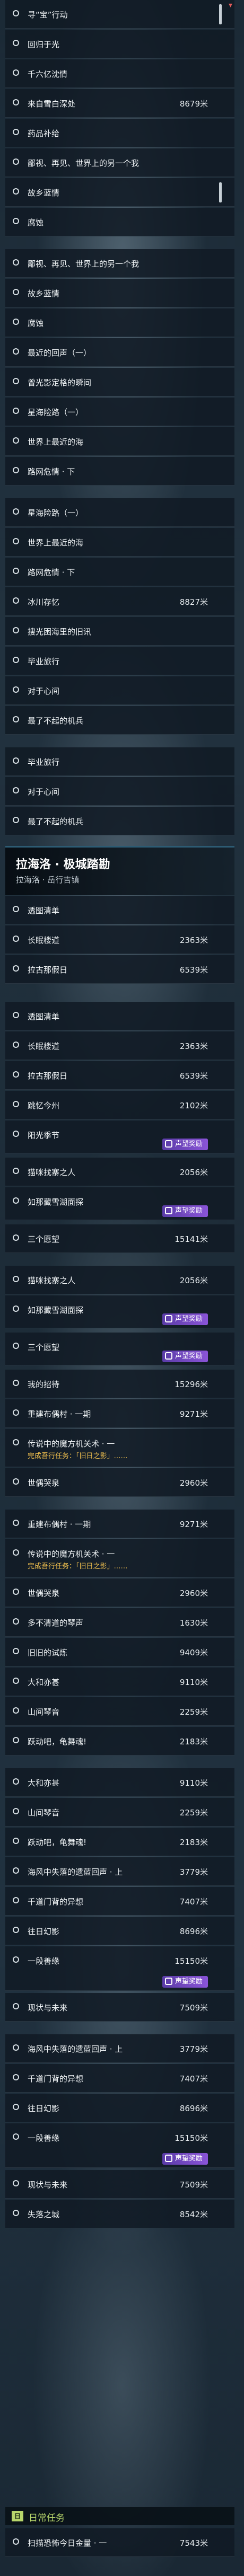 The height and width of the screenshot is (2576, 244). What do you see at coordinates (120, 2516) in the screenshot?
I see `daily-tasks-header: 日 日常任务` at bounding box center [120, 2516].